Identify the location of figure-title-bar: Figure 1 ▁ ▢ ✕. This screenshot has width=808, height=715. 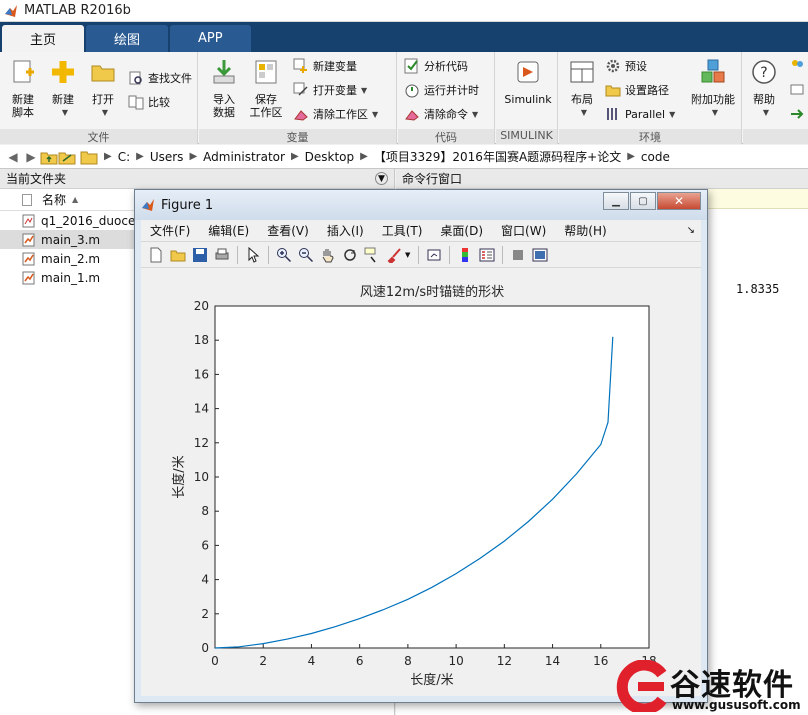
(421, 205).